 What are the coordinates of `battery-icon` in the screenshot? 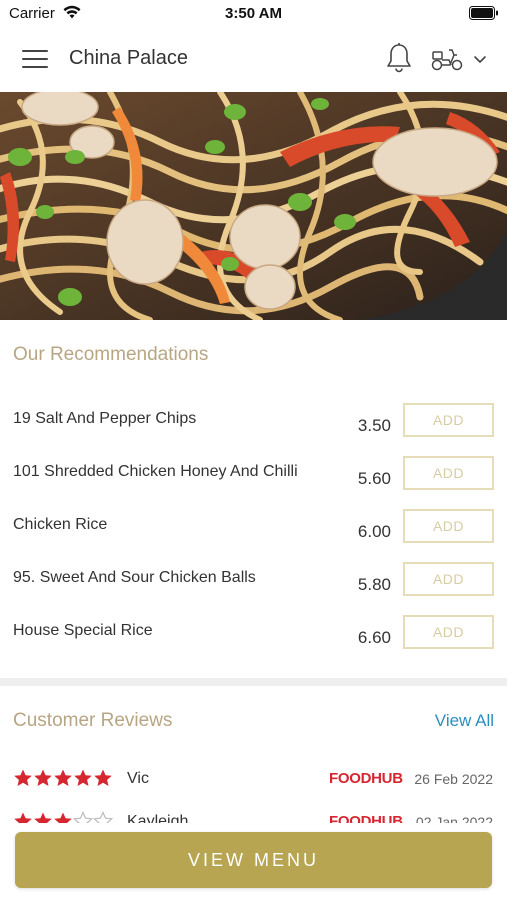 It's located at (483, 13).